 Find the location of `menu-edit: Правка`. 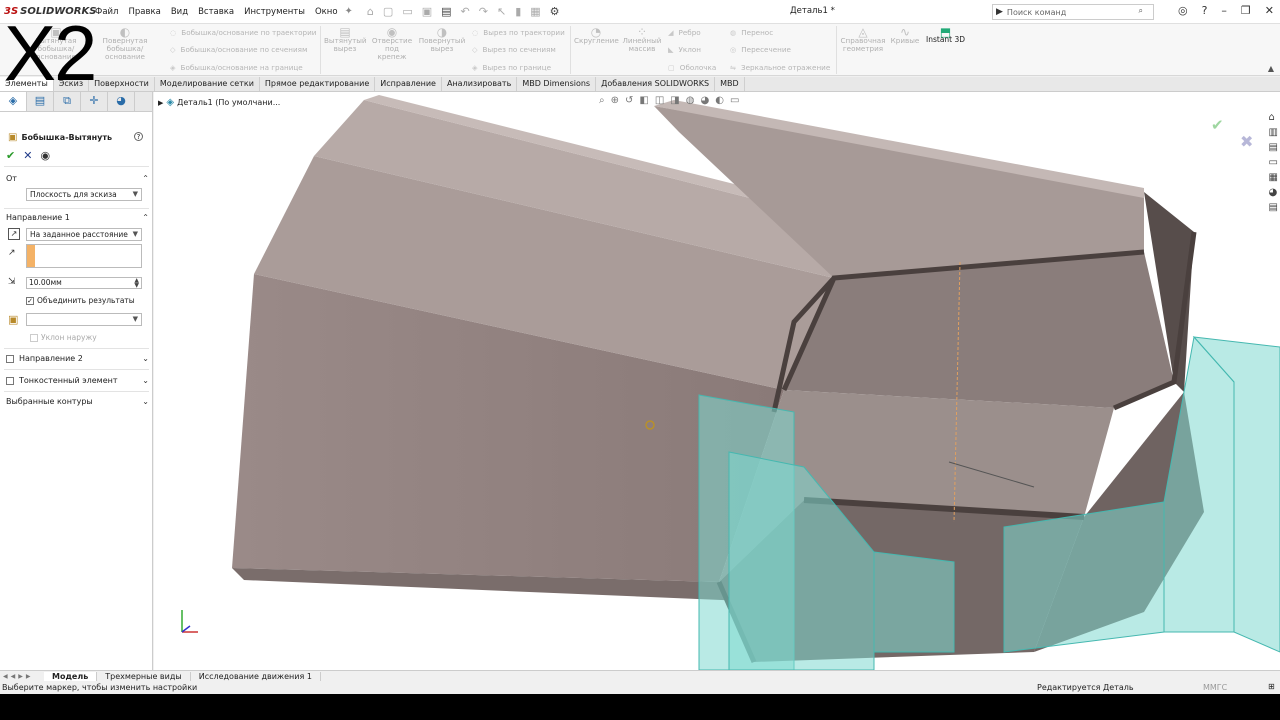

menu-edit: Правка is located at coordinates (144, 12).